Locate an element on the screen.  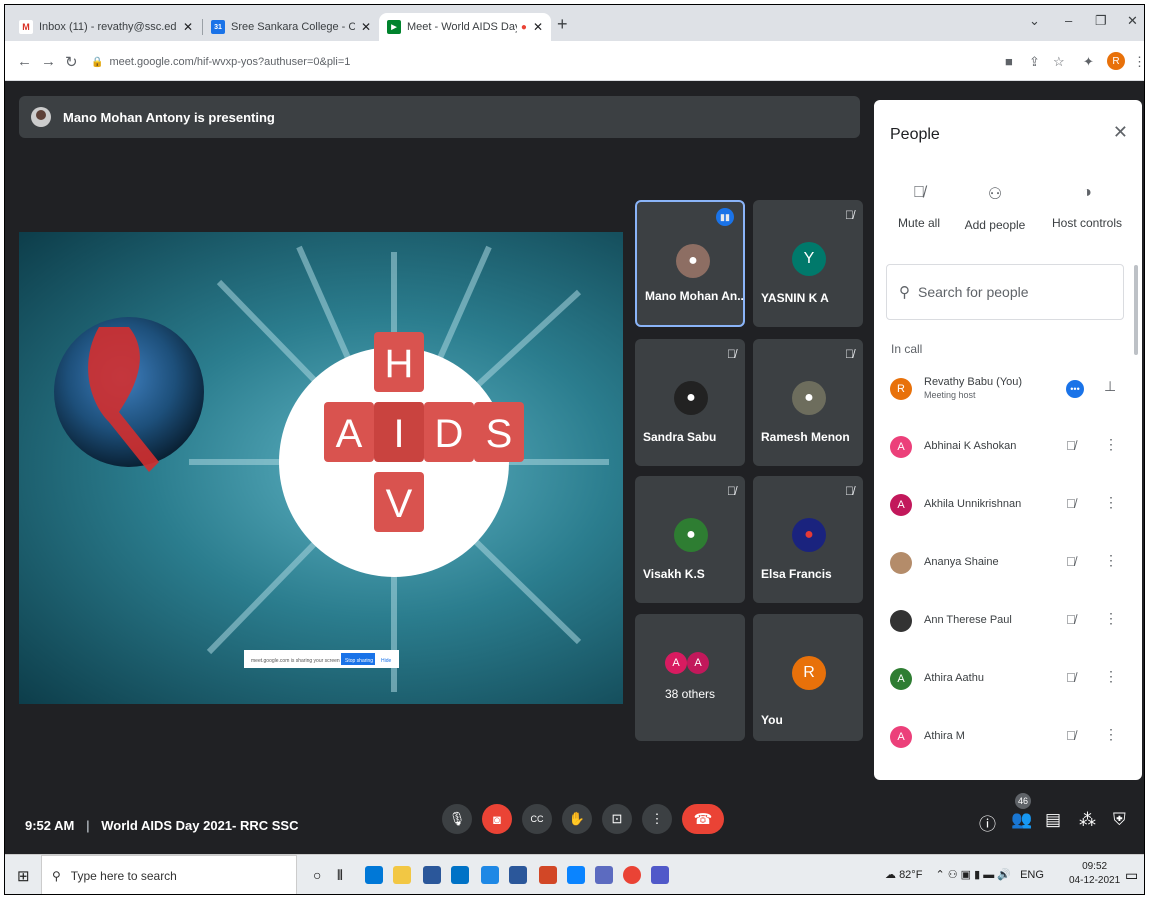
participant-row: R Revathy Babu (You) Meeting host ••• ⊥ is located at coordinates (1008, 389).